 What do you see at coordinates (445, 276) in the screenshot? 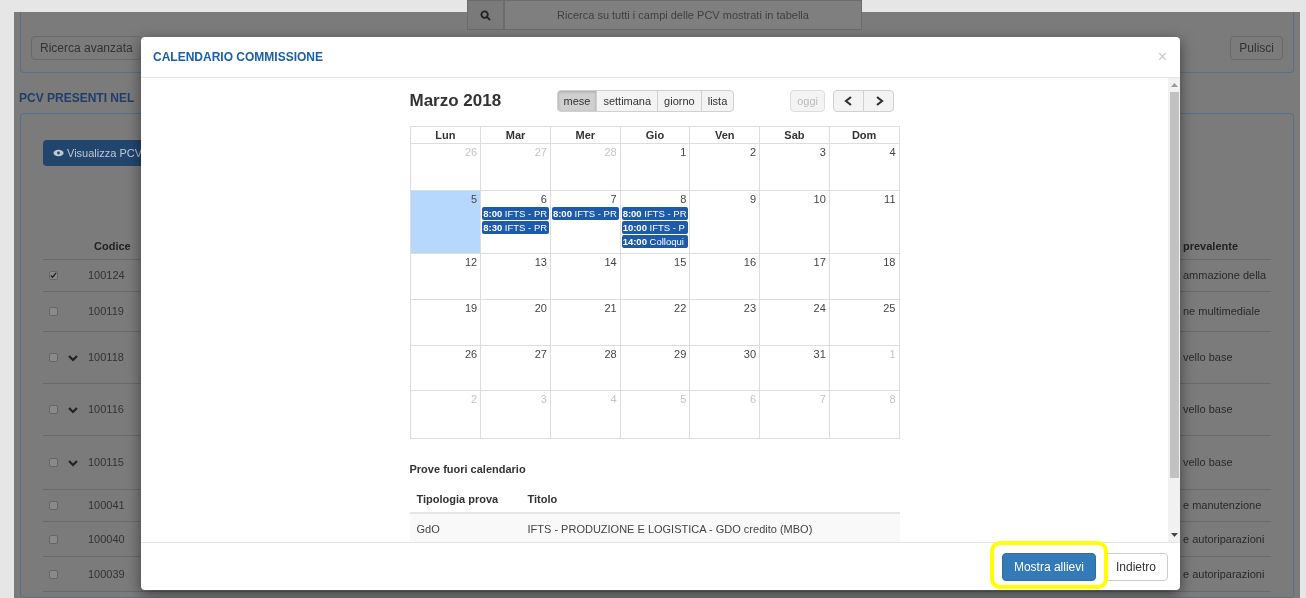
I see `day-cell: 12` at bounding box center [445, 276].